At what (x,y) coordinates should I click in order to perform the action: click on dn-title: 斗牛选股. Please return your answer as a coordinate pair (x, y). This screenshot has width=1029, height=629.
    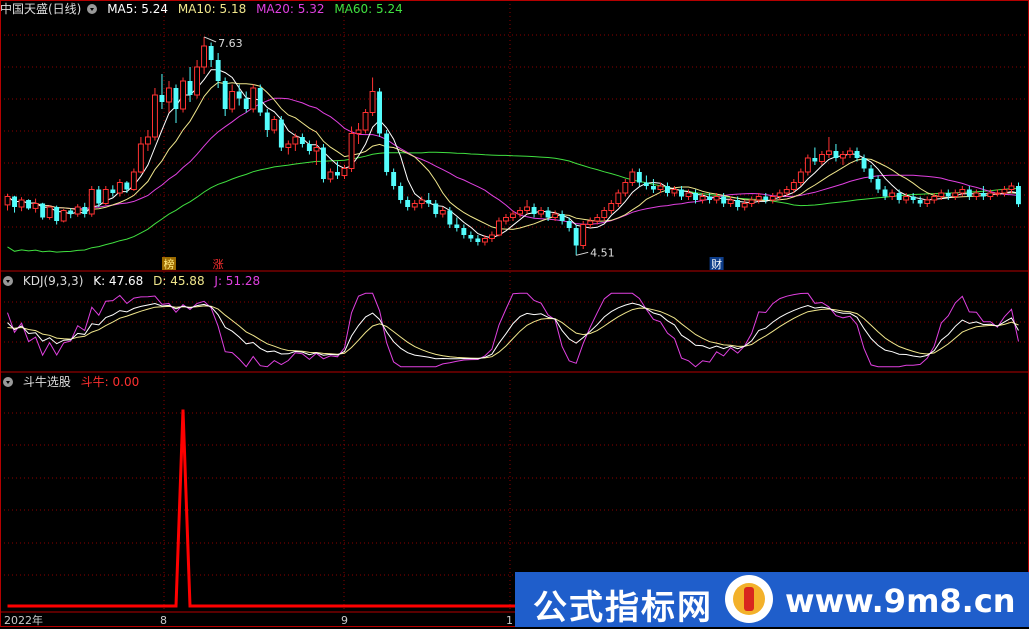
    Looking at the image, I should click on (46, 382).